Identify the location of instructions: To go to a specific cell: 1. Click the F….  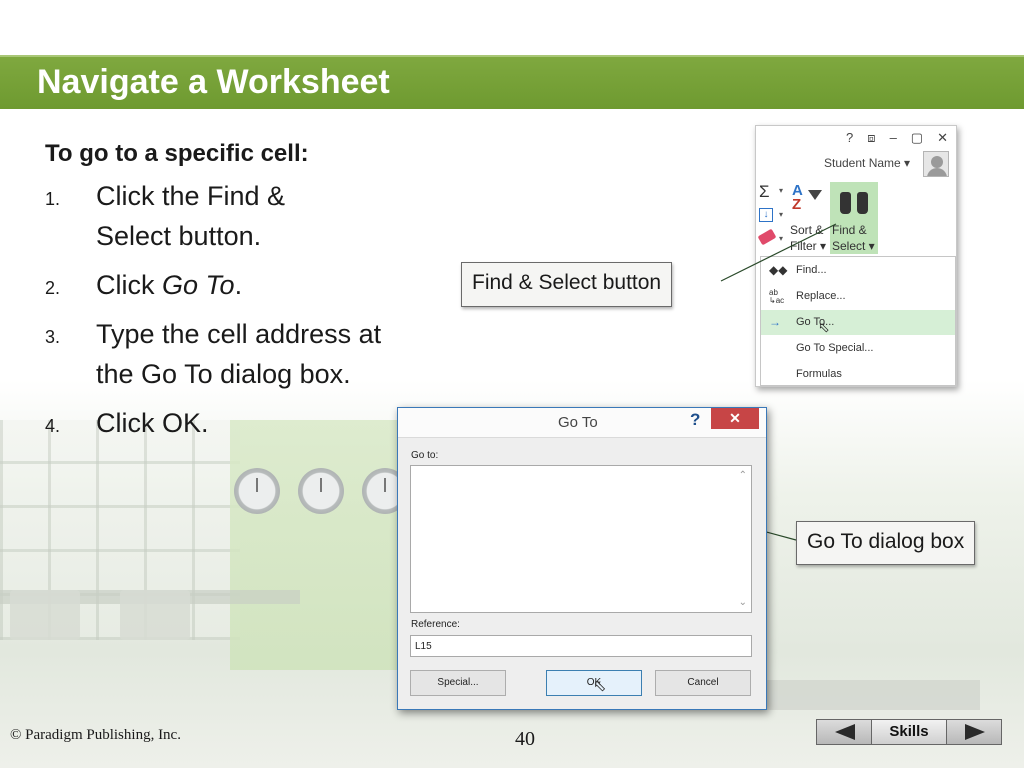
(225, 296).